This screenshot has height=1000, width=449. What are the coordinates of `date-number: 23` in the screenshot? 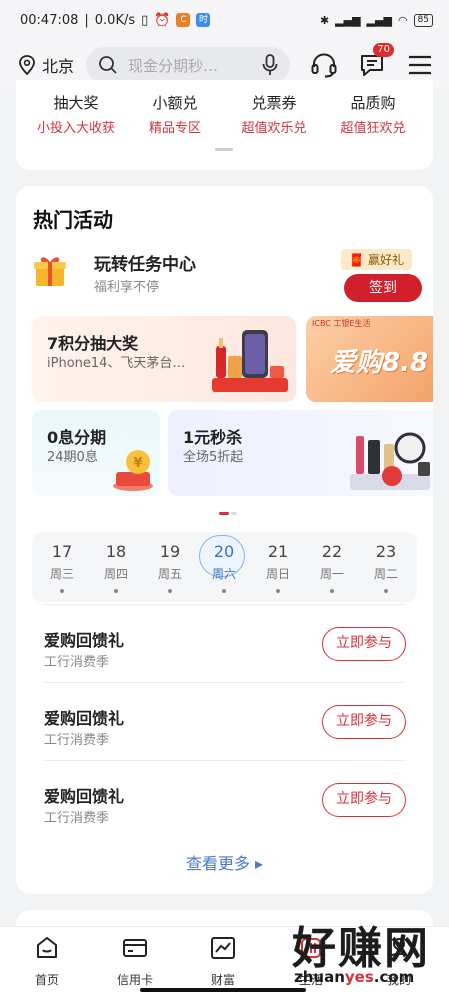 It's located at (386, 551).